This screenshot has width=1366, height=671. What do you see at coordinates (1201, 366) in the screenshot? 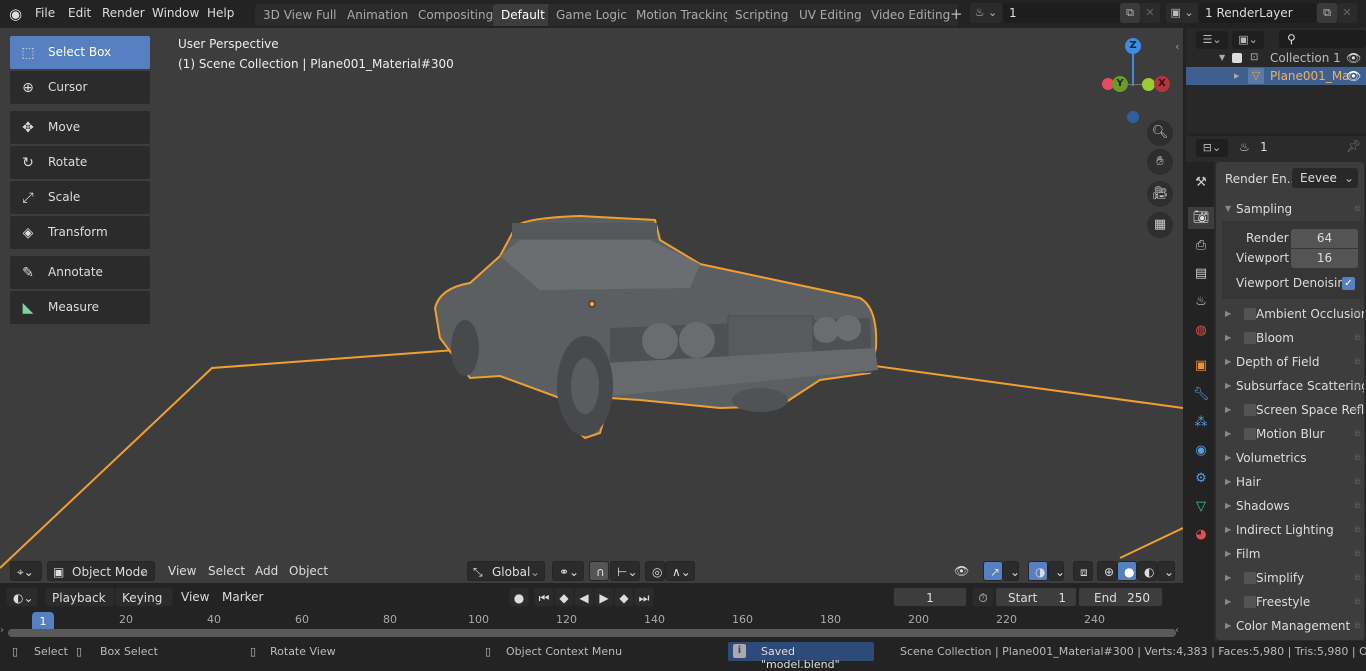
I see `tab-object: ▣` at bounding box center [1201, 366].